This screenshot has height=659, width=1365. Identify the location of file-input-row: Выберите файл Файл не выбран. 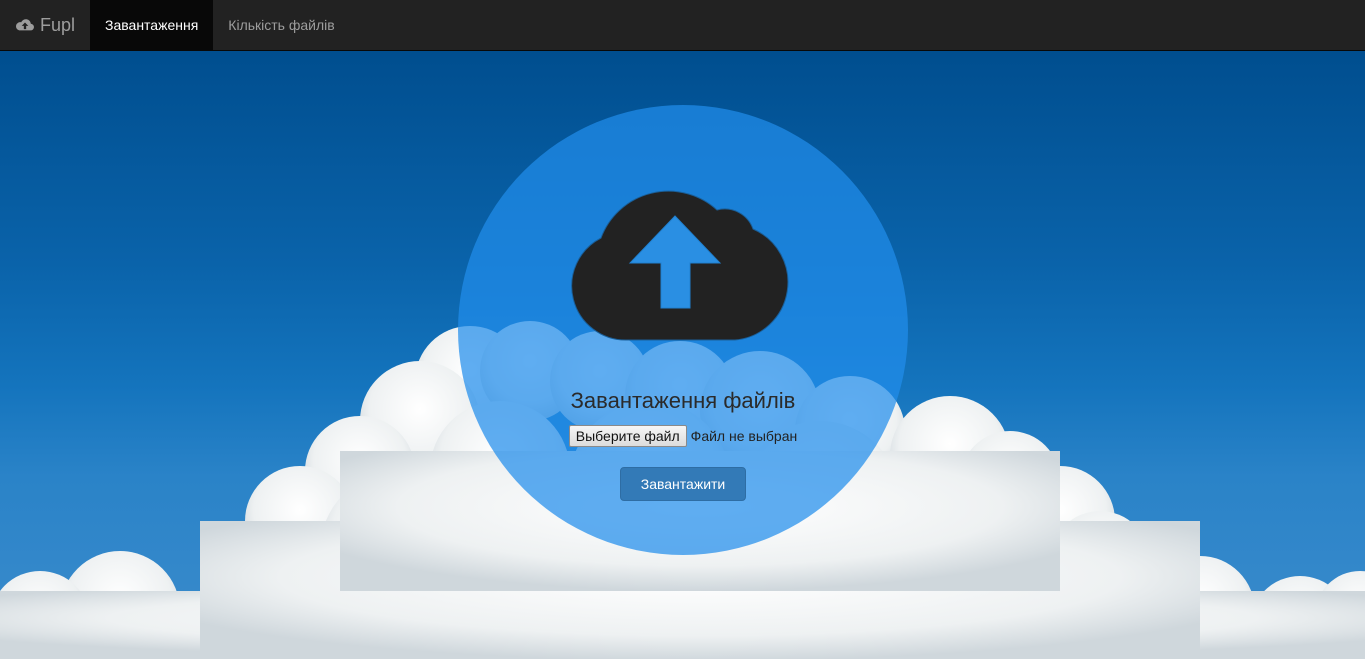
(683, 436).